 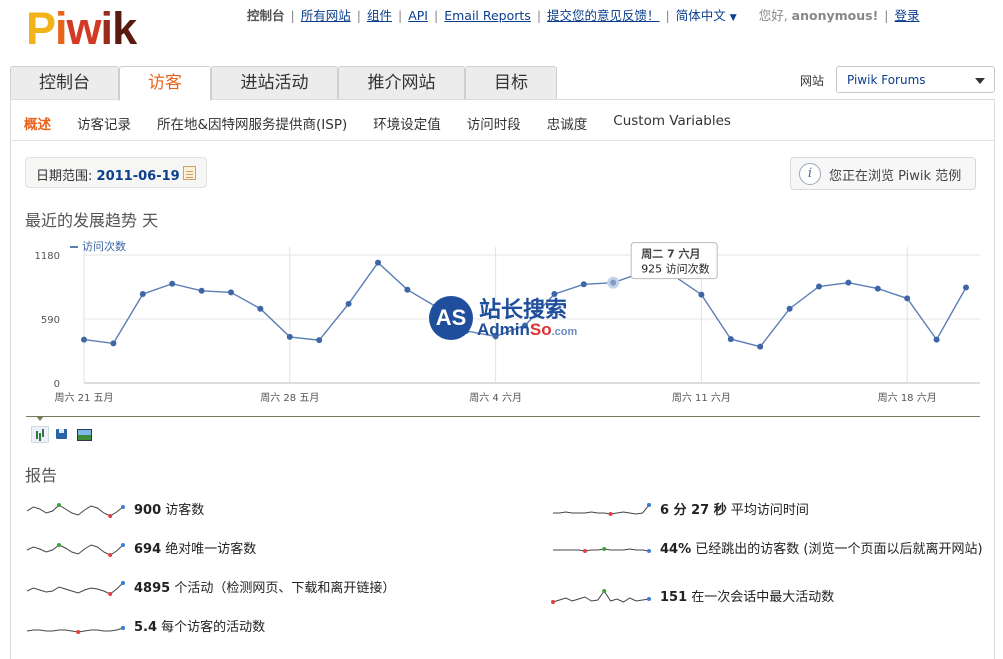 I want to click on sparkline-max-actions: 151 在一次会话中最大活动数, so click(x=771, y=598).